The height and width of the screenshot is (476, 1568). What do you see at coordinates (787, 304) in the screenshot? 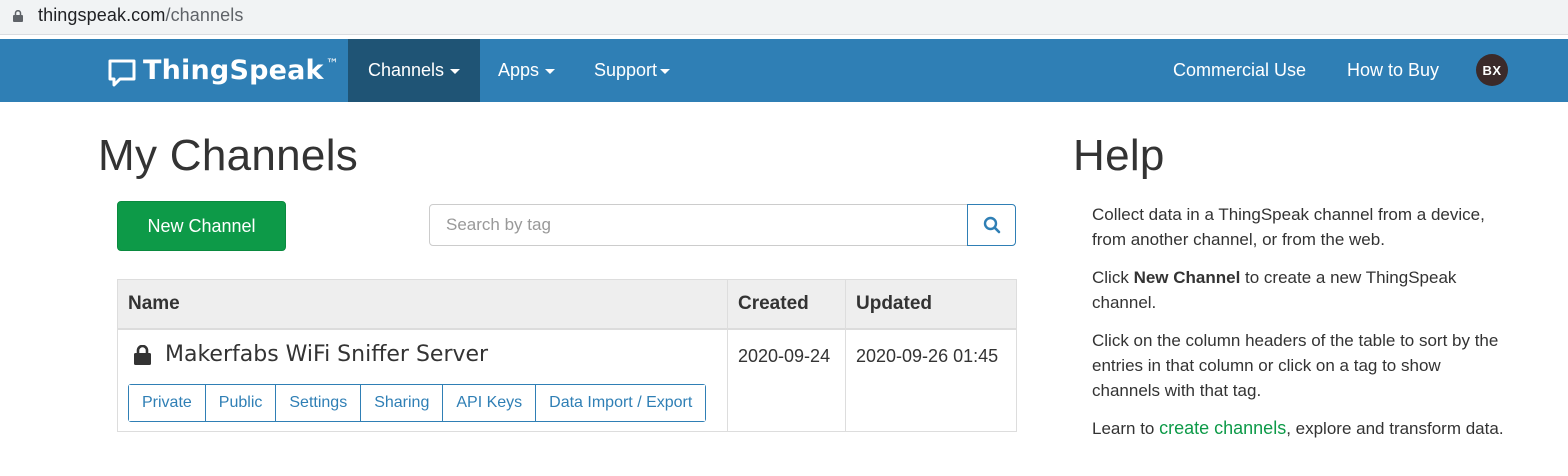
I see `column-header-created: Created` at bounding box center [787, 304].